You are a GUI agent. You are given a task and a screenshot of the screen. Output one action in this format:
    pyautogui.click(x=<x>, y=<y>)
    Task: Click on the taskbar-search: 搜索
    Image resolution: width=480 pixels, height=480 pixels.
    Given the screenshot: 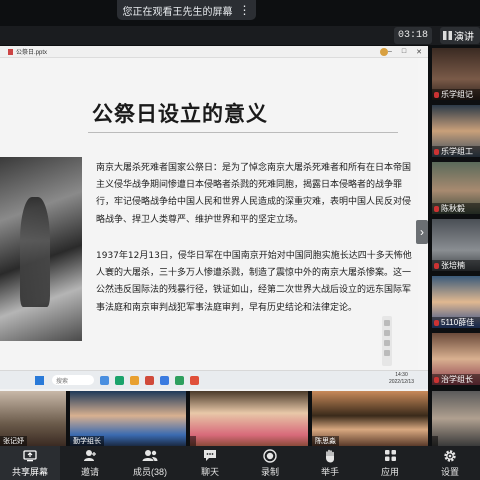 What is the action you would take?
    pyautogui.click(x=73, y=380)
    